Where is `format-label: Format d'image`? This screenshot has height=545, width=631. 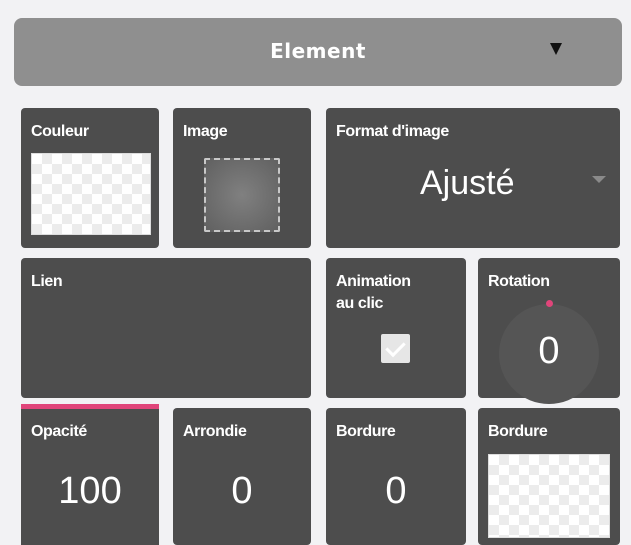
format-label: Format d'image is located at coordinates (392, 131).